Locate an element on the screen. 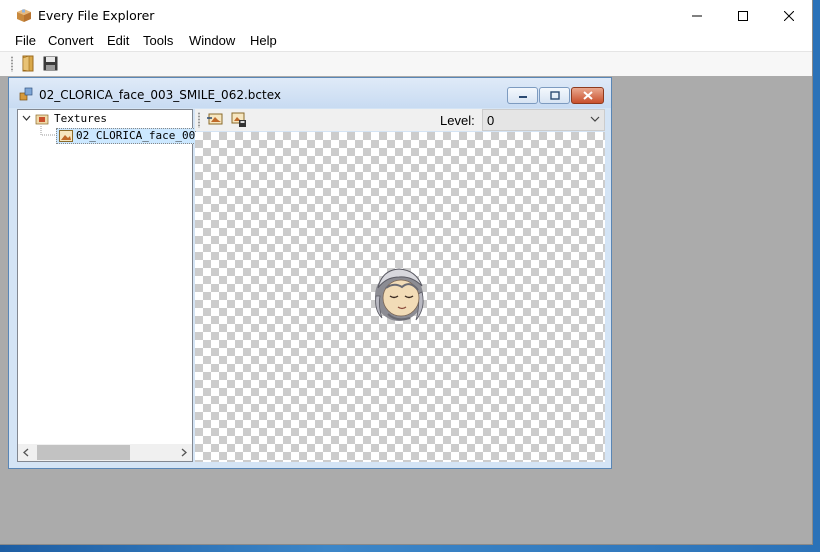  character-face-texture is located at coordinates (399, 294).